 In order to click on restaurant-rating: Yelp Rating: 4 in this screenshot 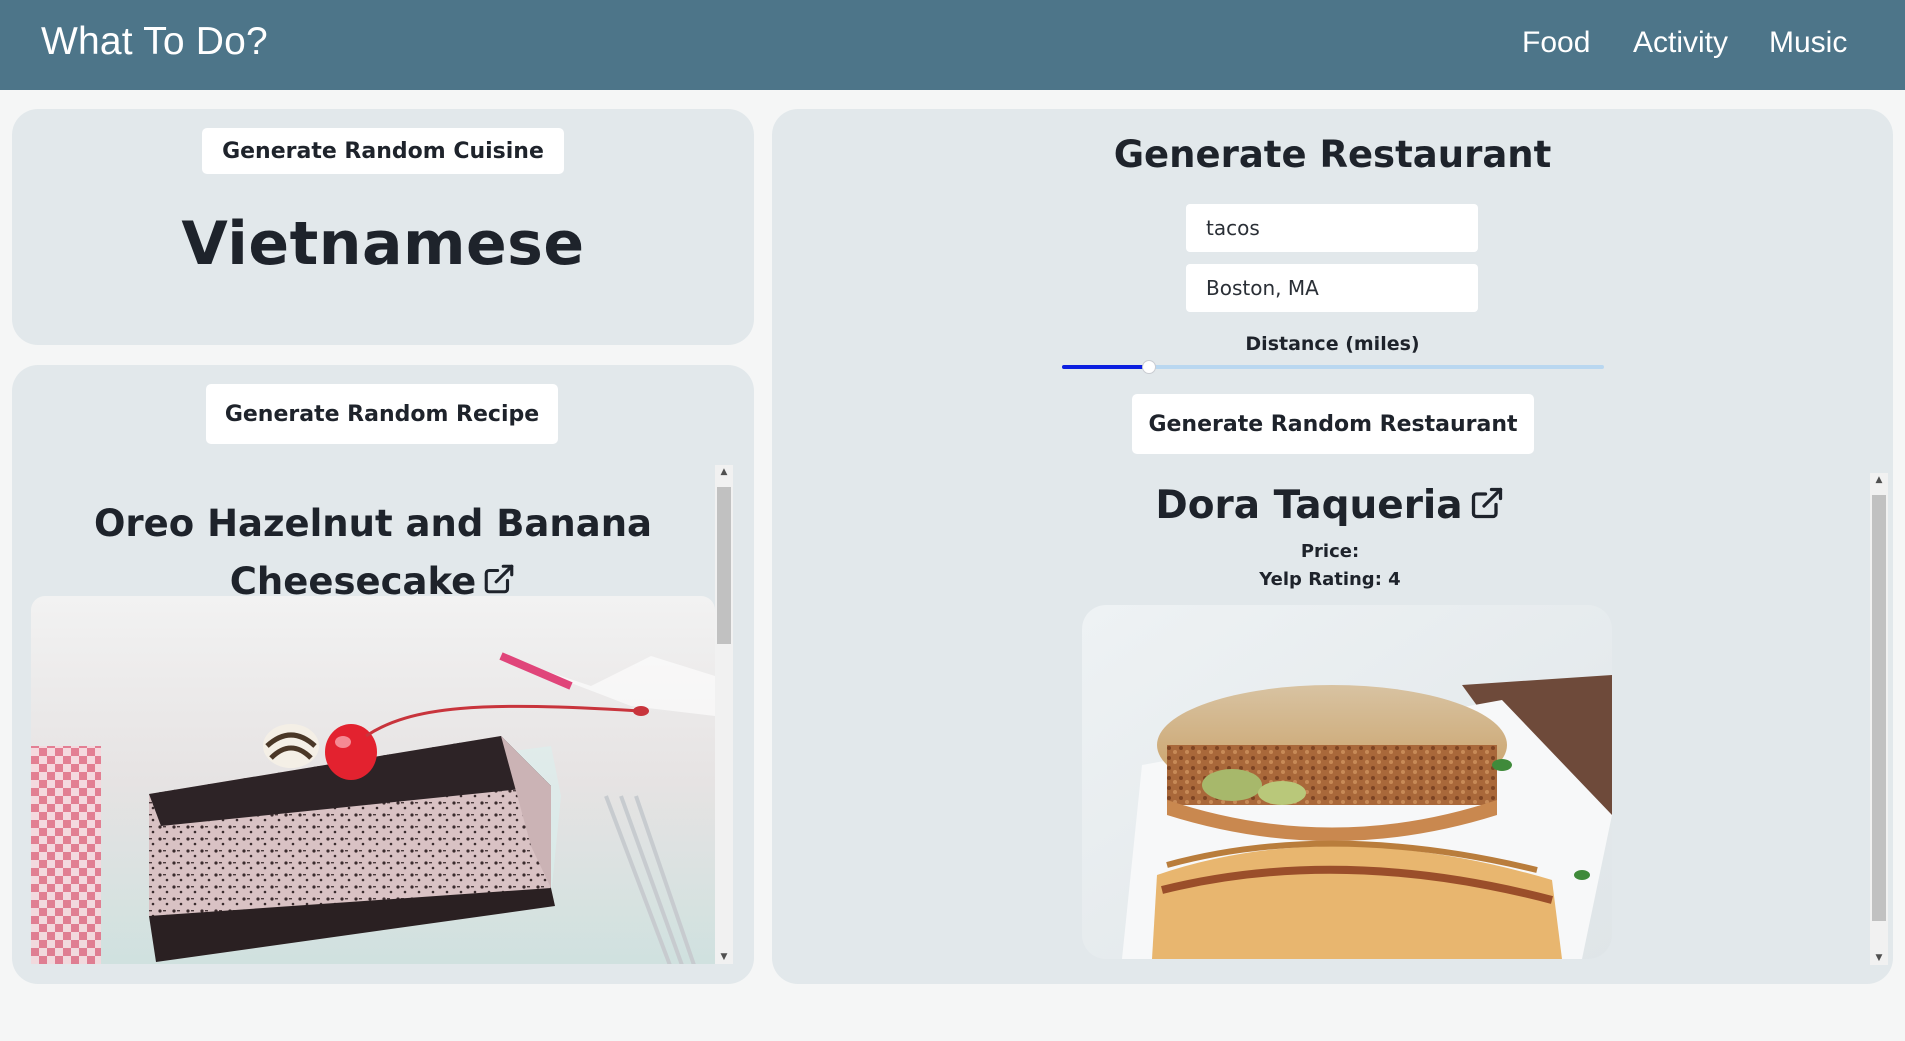, I will do `click(1330, 579)`.